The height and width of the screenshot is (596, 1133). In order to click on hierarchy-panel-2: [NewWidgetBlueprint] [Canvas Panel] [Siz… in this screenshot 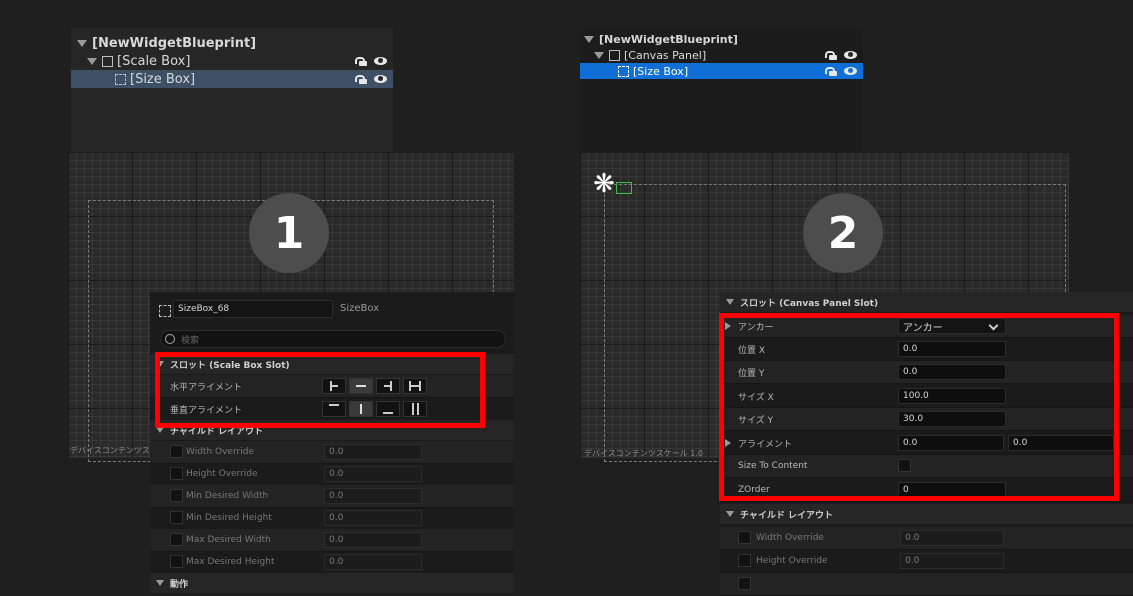, I will do `click(721, 90)`.